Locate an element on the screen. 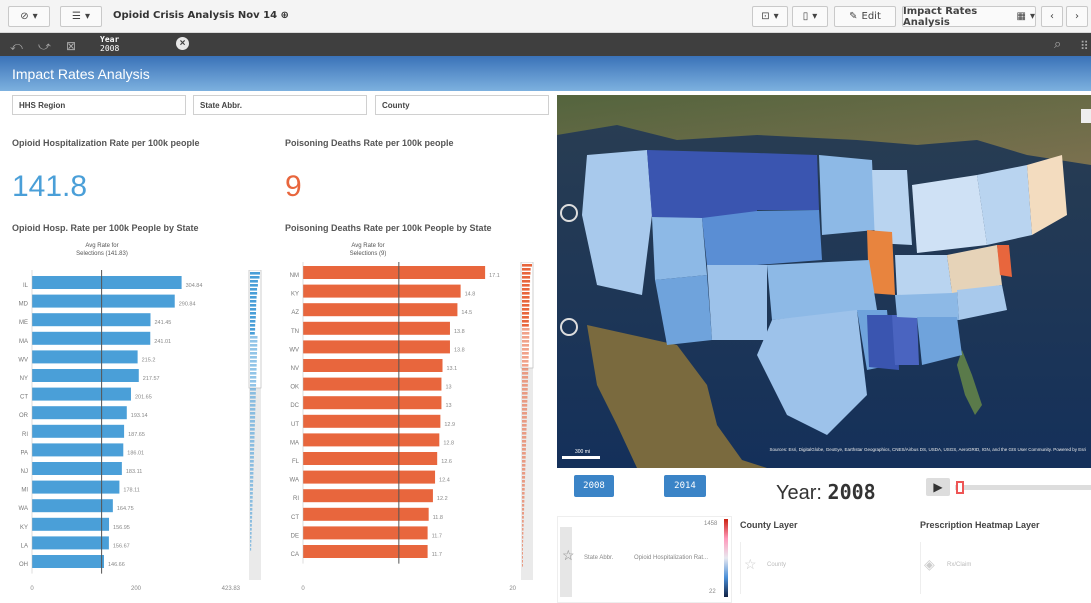 The height and width of the screenshot is (603, 1091). state-ohio-valley is located at coordinates (923, 275).